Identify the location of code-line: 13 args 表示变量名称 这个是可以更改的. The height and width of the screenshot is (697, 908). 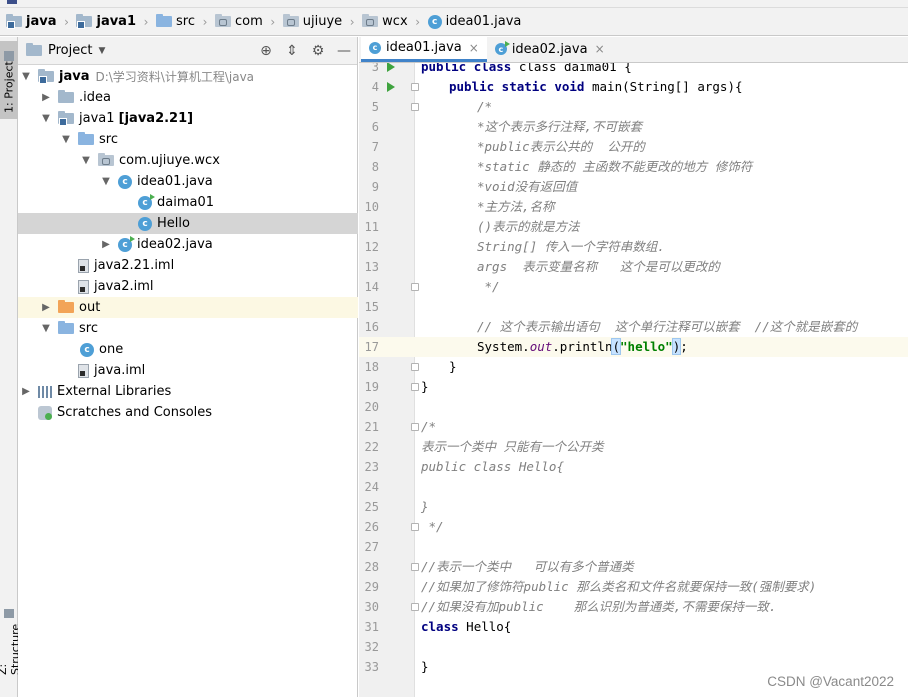
(542, 266).